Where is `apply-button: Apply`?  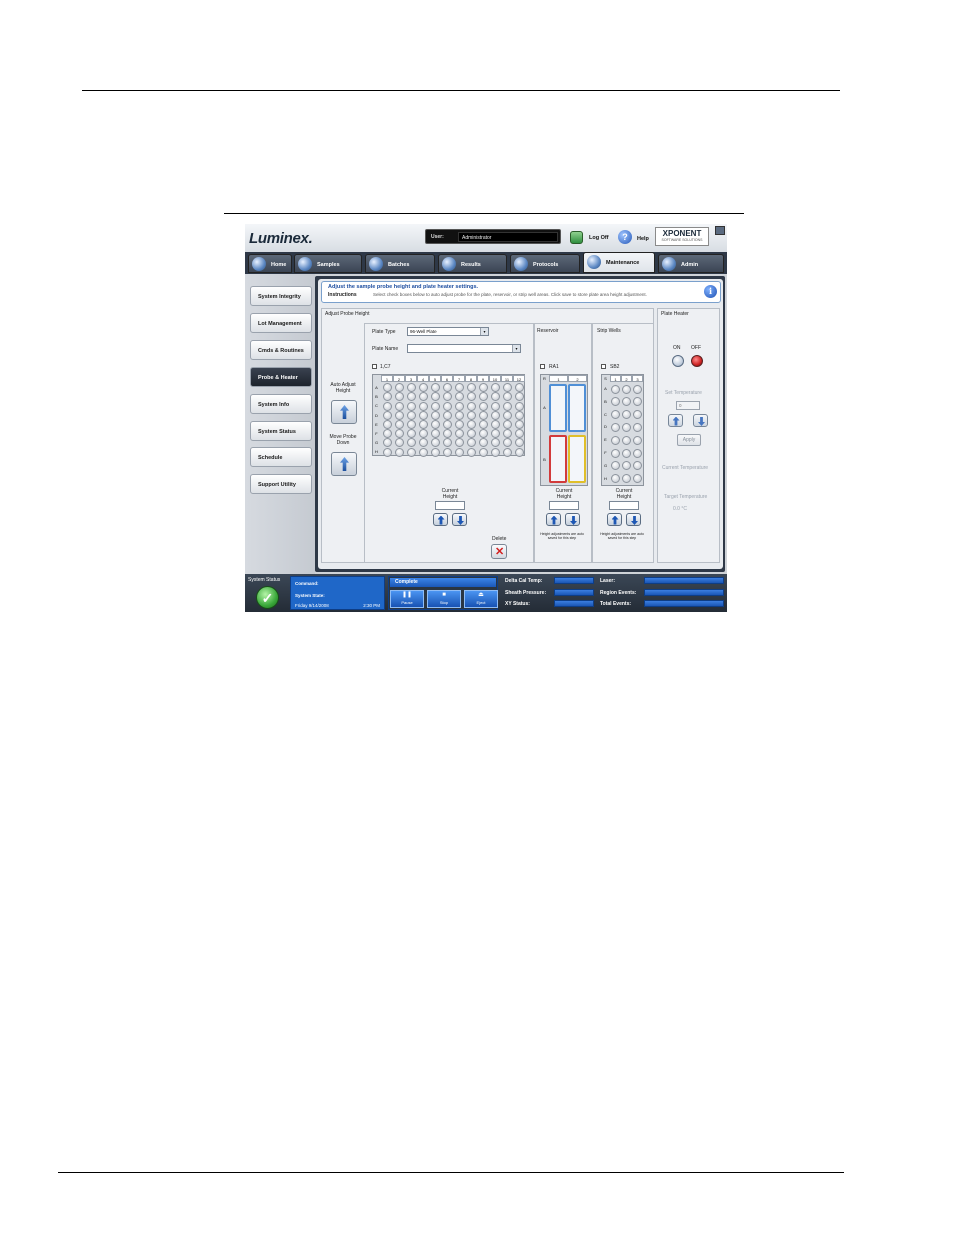
apply-button: Apply is located at coordinates (689, 440).